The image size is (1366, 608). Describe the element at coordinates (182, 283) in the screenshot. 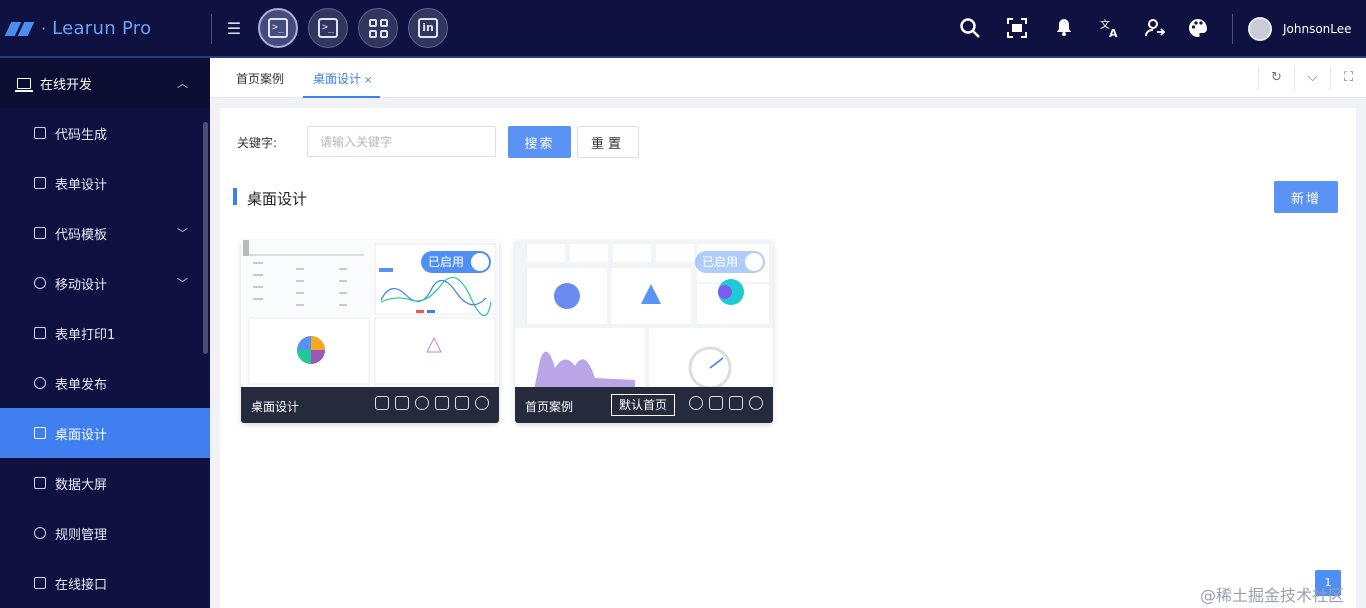

I see `chevron-down-icon: ﹀` at that location.